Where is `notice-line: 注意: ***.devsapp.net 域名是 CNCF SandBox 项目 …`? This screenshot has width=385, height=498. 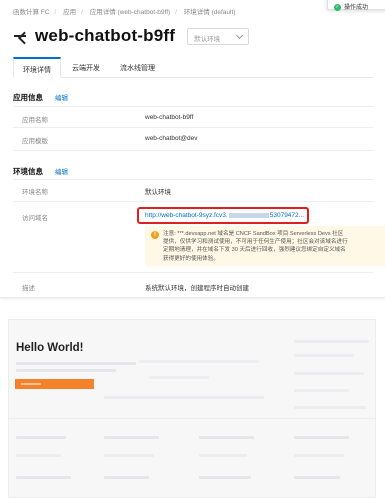 notice-line: 注意: ***.devsapp.net 域名是 CNCF SandBox 项目 … is located at coordinates (253, 234).